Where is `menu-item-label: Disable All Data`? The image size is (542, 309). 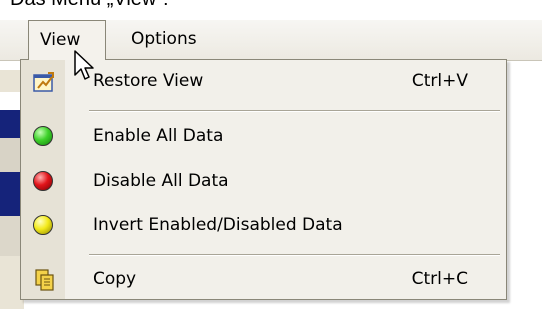 menu-item-label: Disable All Data is located at coordinates (161, 181).